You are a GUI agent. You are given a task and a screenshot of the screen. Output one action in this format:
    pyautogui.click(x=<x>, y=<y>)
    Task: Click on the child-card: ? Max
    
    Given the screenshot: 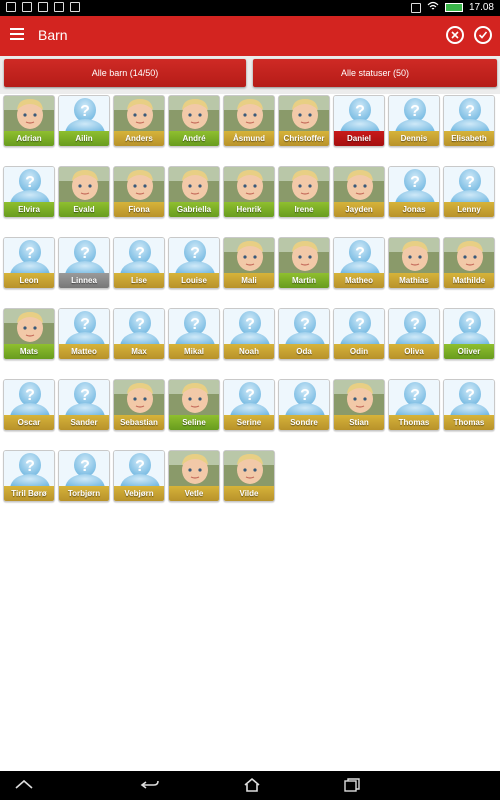 What is the action you would take?
    pyautogui.click(x=139, y=334)
    